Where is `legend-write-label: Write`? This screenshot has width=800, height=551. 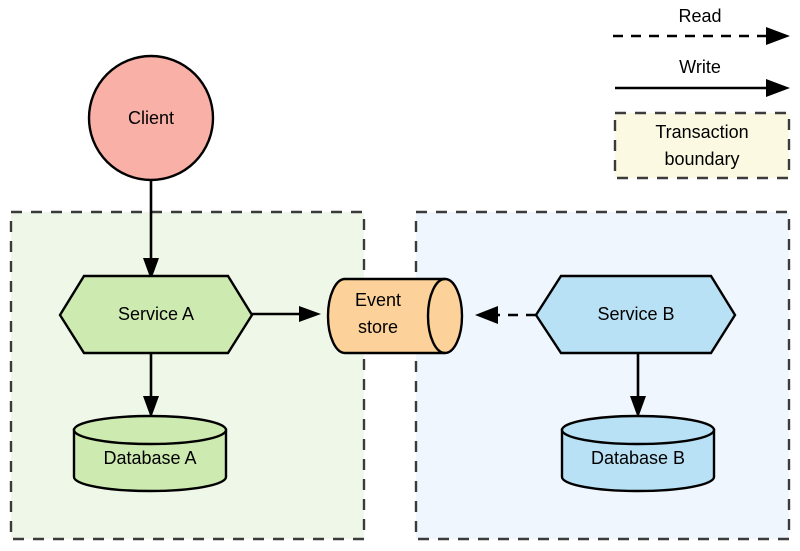 legend-write-label: Write is located at coordinates (700, 67).